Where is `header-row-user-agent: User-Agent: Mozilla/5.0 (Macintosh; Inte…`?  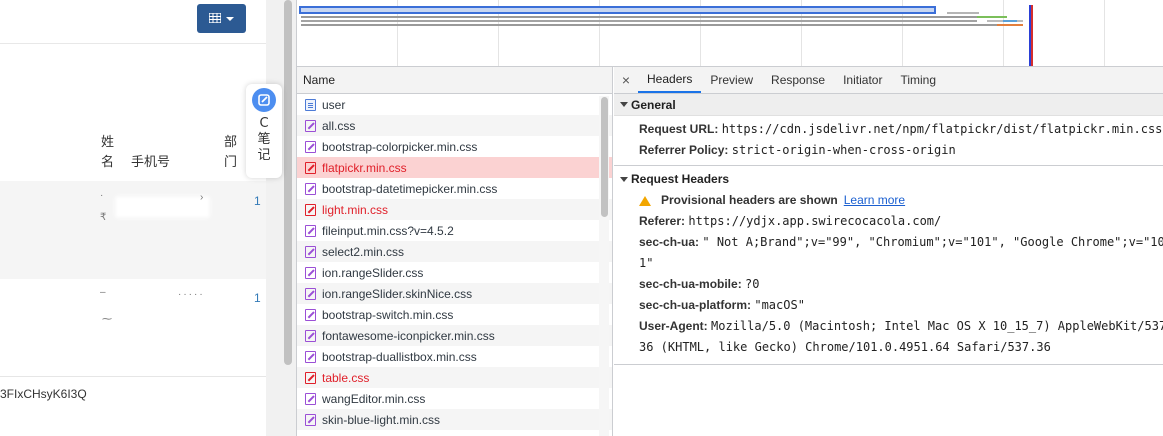 header-row-user-agent: User-Agent: Mozilla/5.0 (Macintosh; Inte… is located at coordinates (888, 326).